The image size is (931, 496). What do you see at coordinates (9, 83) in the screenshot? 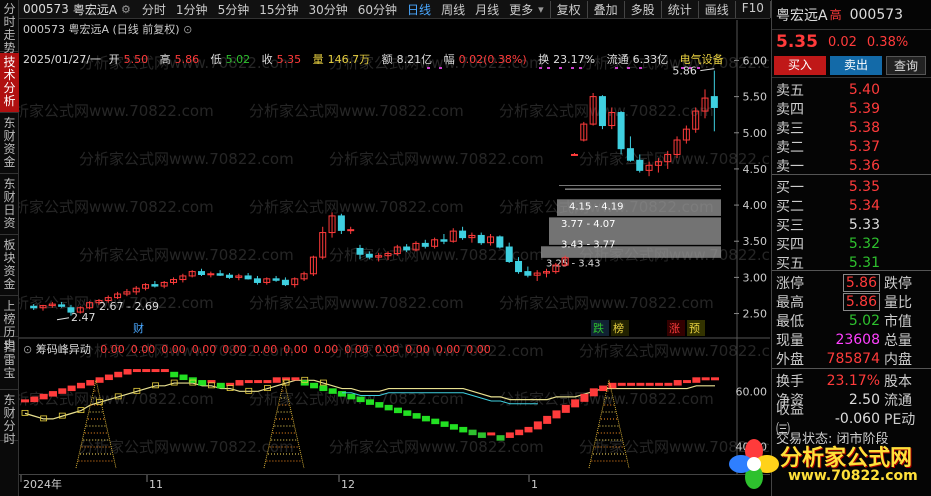
I see `left-tab-1: 技术分析` at bounding box center [9, 83].